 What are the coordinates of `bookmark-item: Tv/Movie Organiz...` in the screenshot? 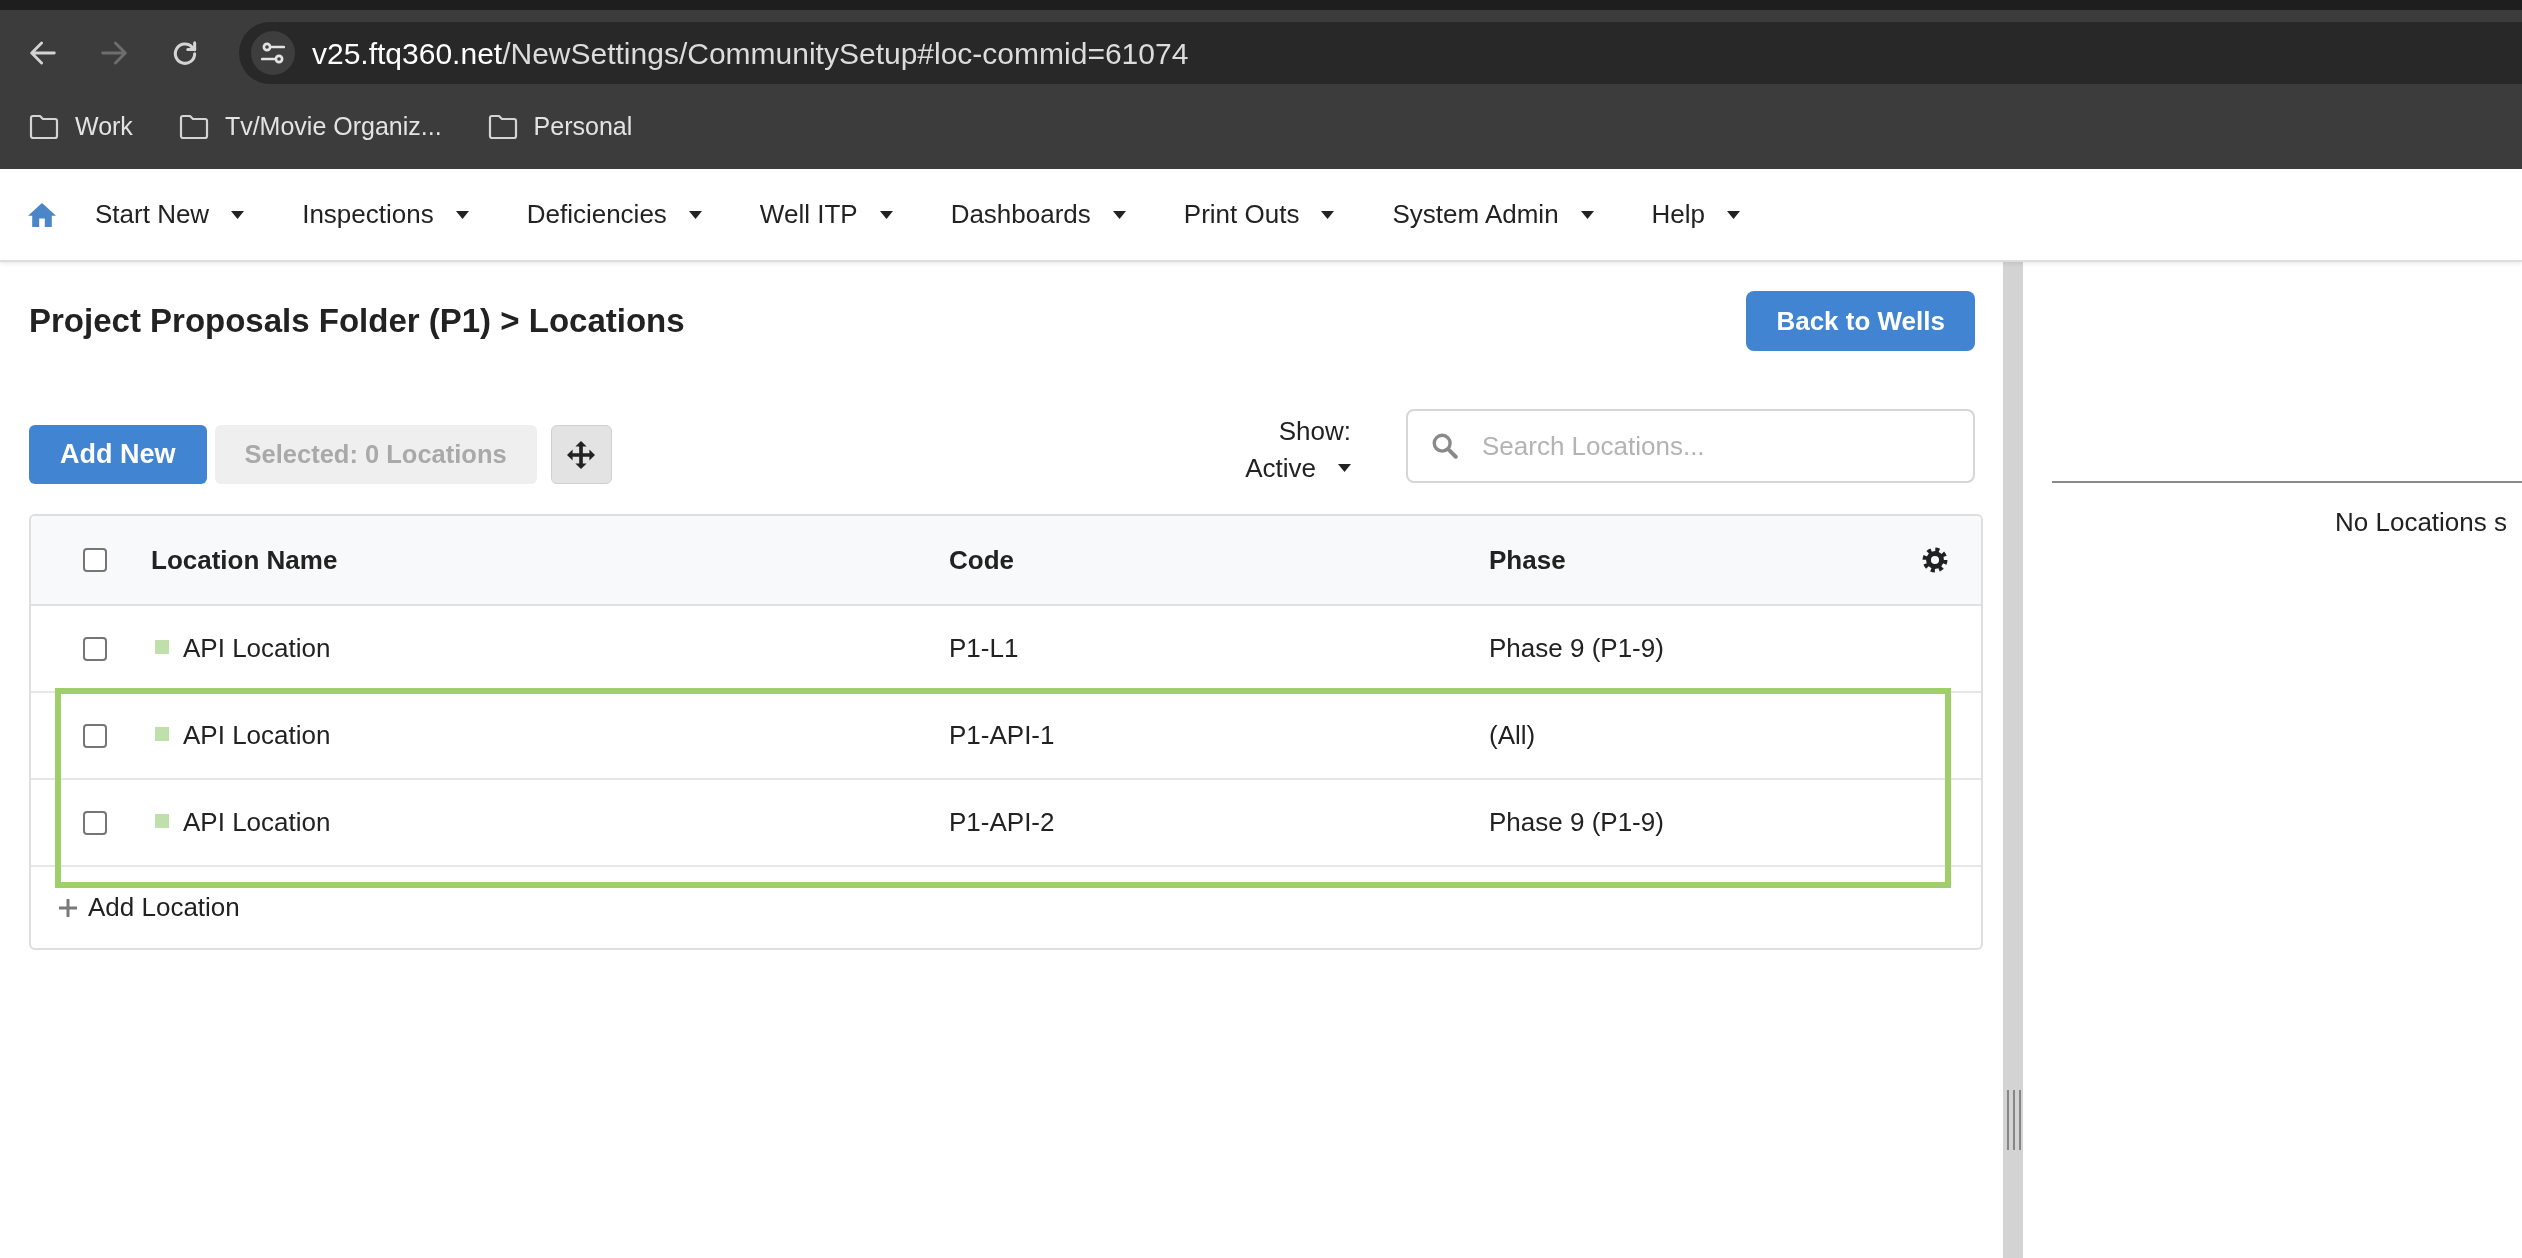 It's located at (310, 127).